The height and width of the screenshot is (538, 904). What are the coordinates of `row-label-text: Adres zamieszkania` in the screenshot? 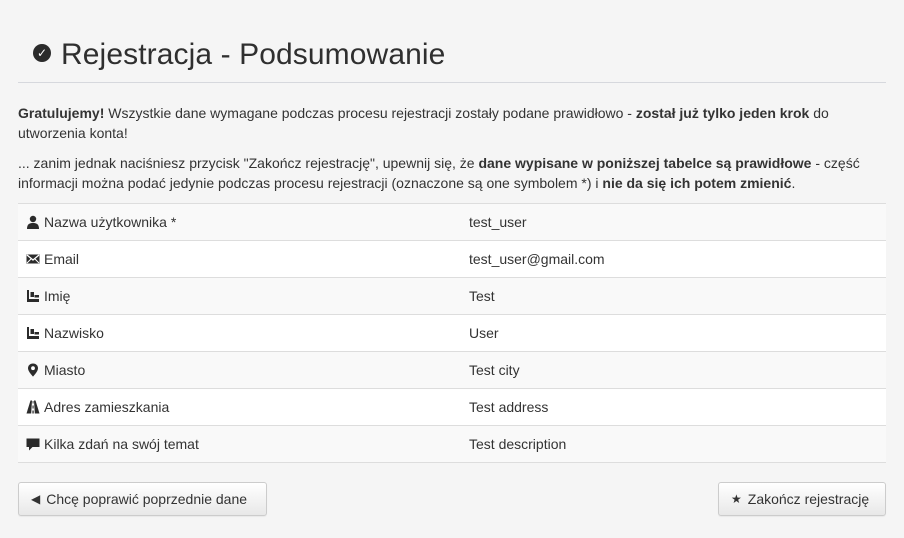 It's located at (107, 407).